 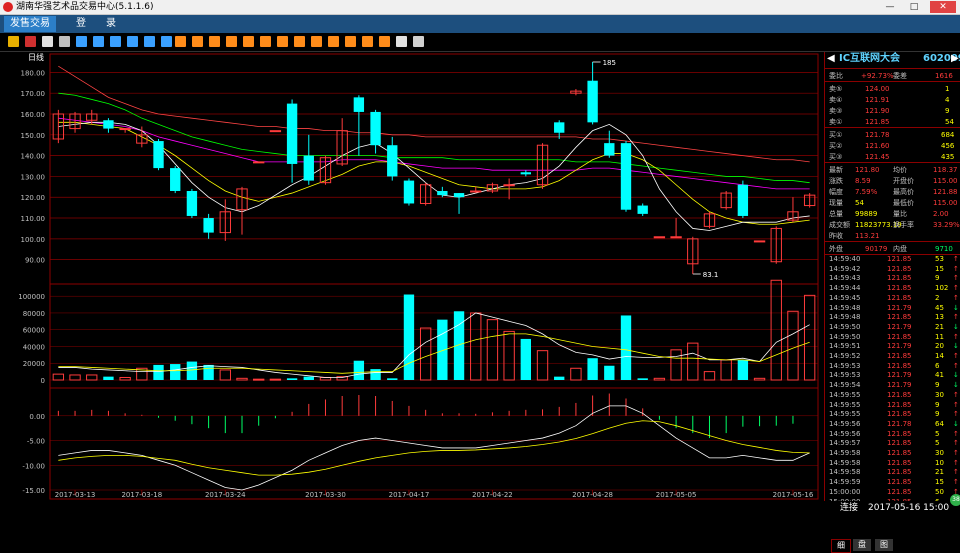 What do you see at coordinates (401, 41) in the screenshot?
I see `draw-icon` at bounding box center [401, 41].